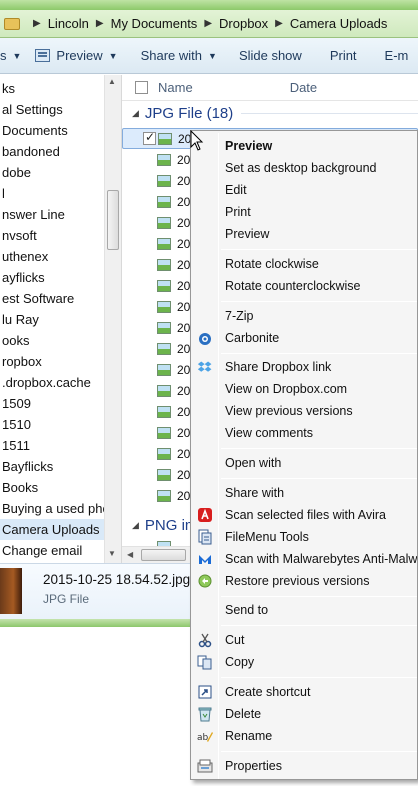 This screenshot has height=786, width=418. I want to click on svg-text: ab, so click(203, 738).